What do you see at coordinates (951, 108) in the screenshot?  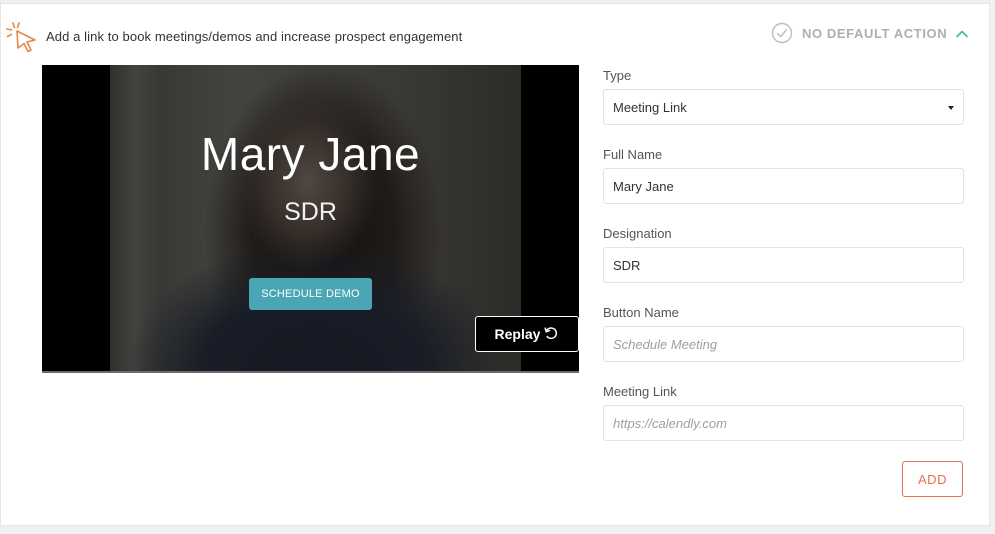 I see `caret-down-icon` at bounding box center [951, 108].